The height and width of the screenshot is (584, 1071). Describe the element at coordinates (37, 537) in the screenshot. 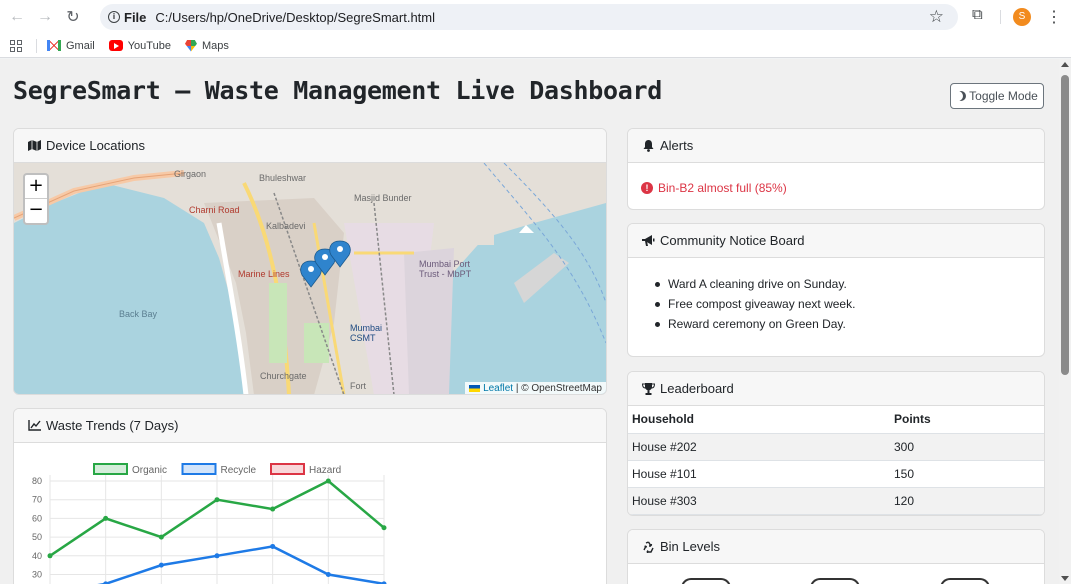

I see `y-tick-label: 50` at that location.